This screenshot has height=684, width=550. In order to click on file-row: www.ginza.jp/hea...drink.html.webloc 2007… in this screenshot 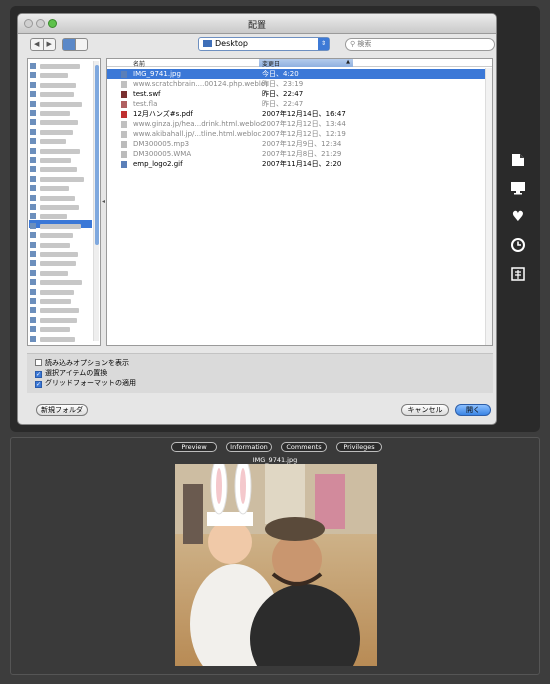, I will do `click(299, 124)`.